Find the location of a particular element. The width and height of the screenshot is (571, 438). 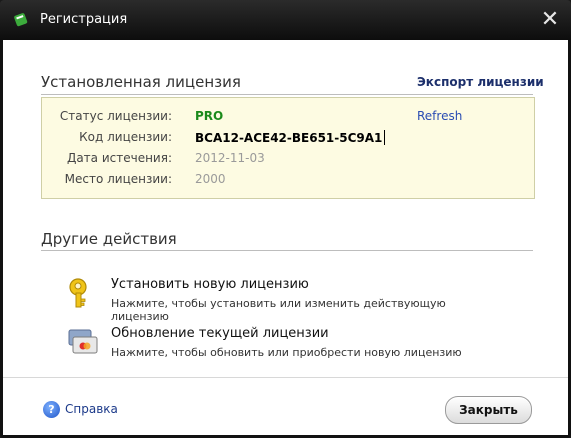

status-label: Статус лицензии: is located at coordinates (115, 116).